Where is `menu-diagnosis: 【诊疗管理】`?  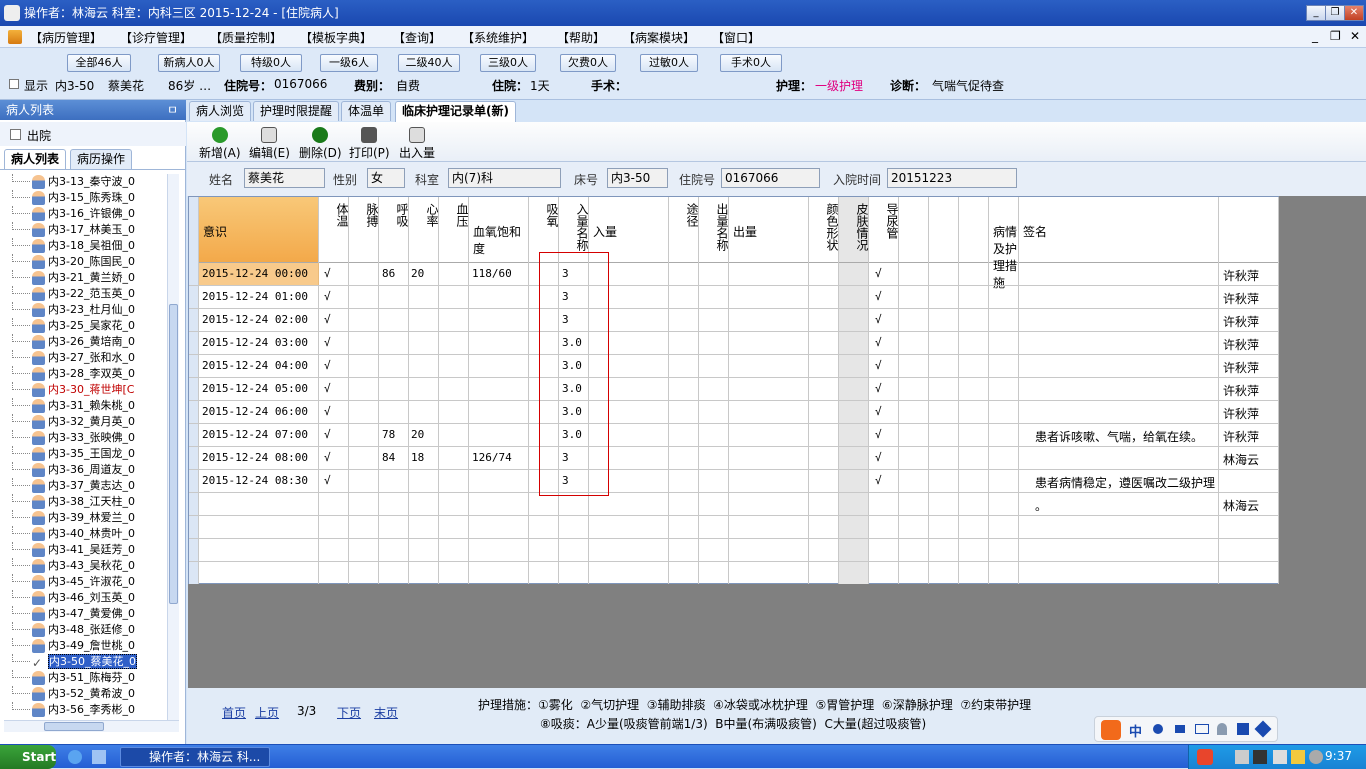 menu-diagnosis: 【诊疗管理】 is located at coordinates (156, 37).